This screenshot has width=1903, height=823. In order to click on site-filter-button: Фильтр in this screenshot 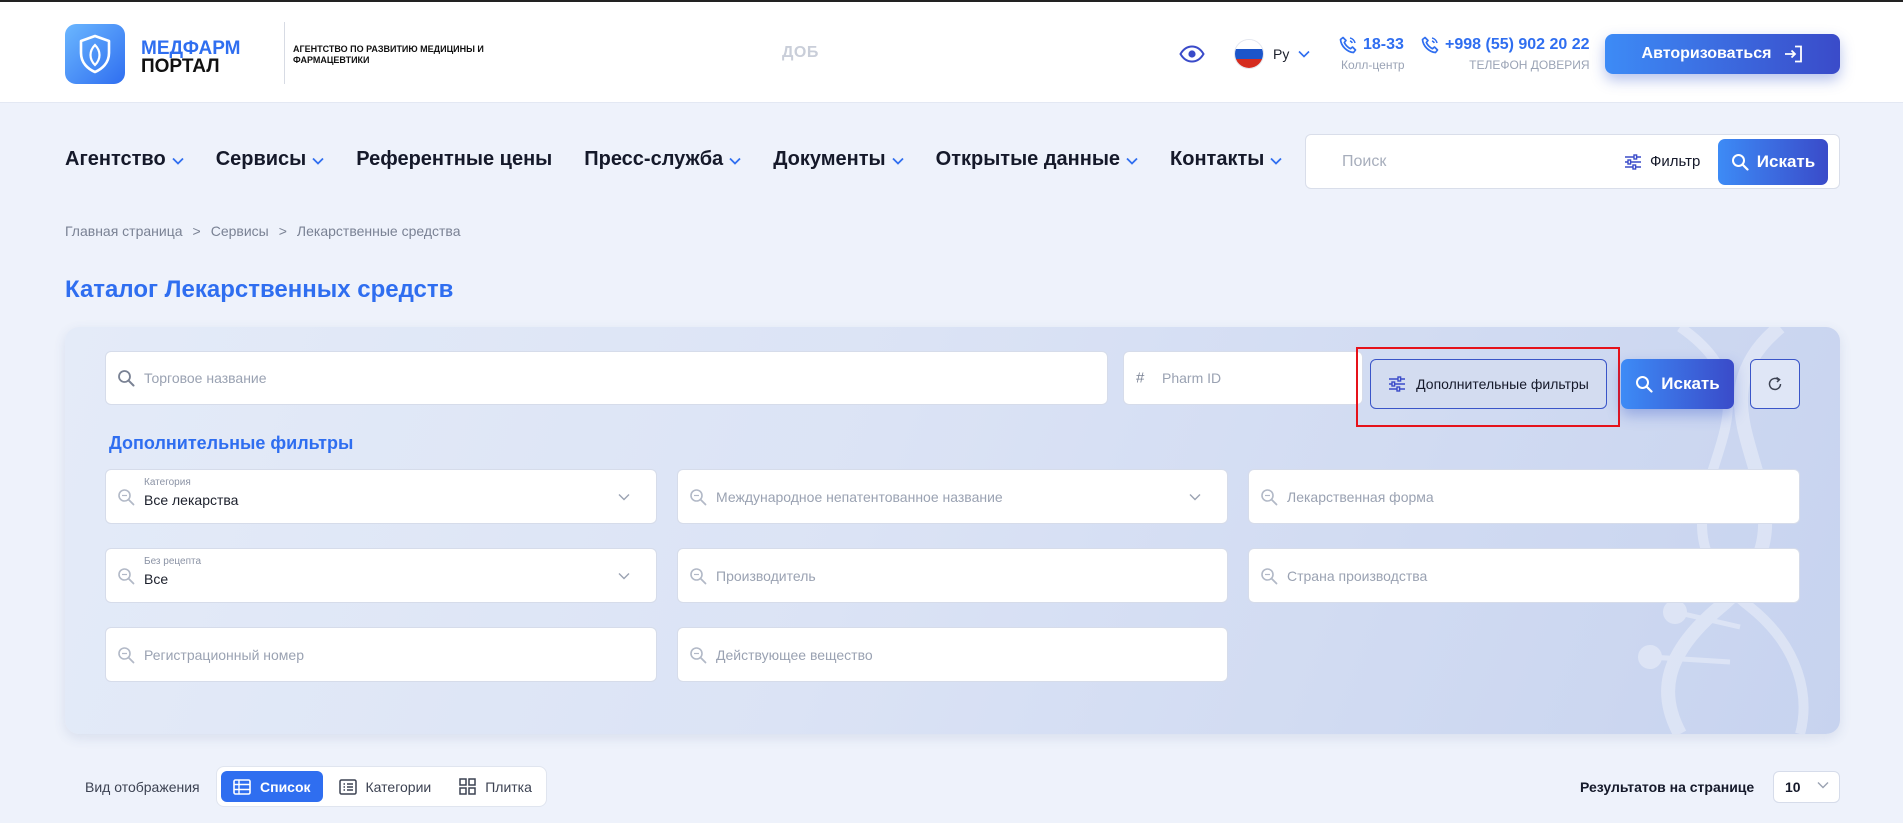, I will do `click(1662, 161)`.